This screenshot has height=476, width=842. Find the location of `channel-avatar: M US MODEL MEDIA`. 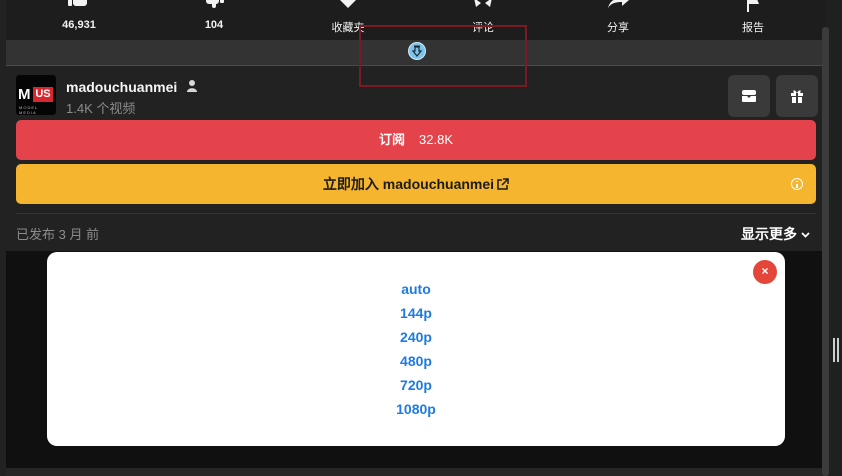

channel-avatar: M US MODEL MEDIA is located at coordinates (36, 95).